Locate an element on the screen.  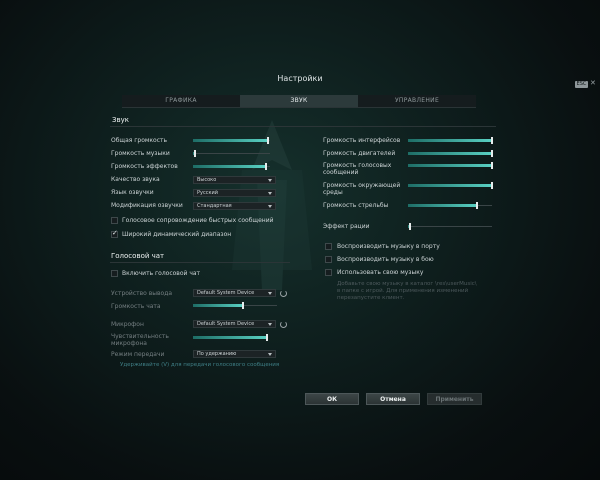
master-volume-slider is located at coordinates (231, 140).